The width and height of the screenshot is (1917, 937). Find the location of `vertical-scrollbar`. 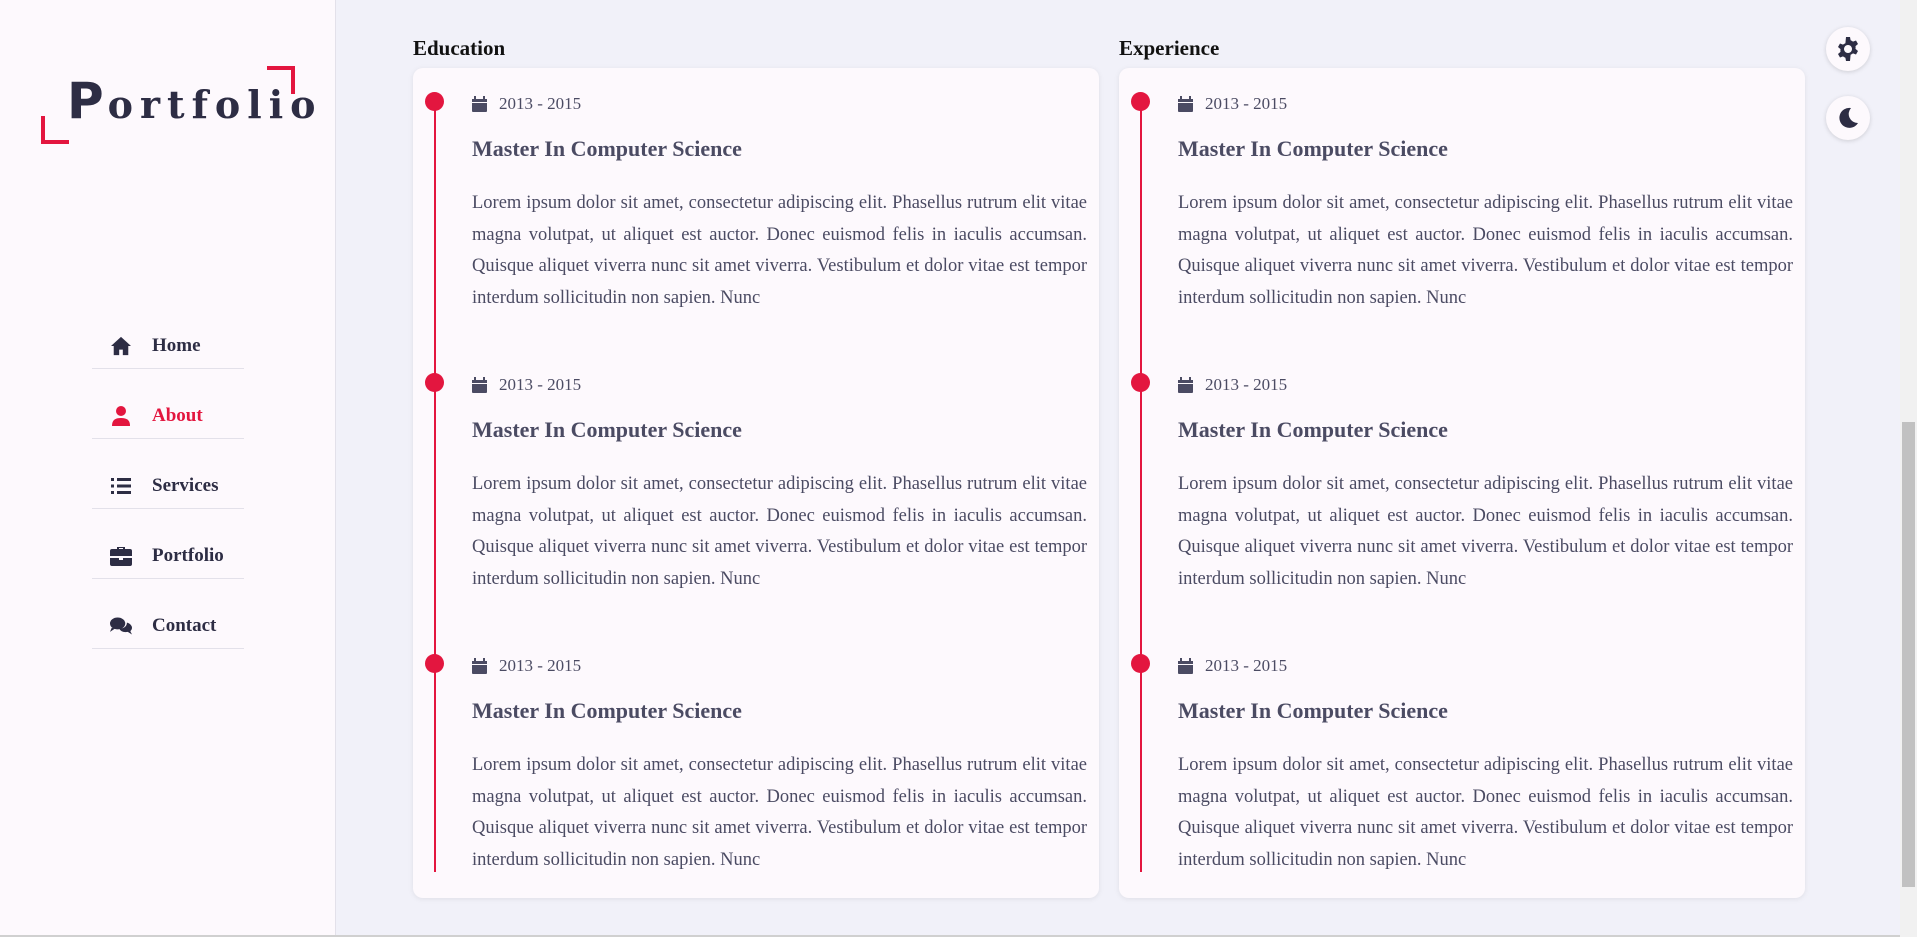

vertical-scrollbar is located at coordinates (1908, 468).